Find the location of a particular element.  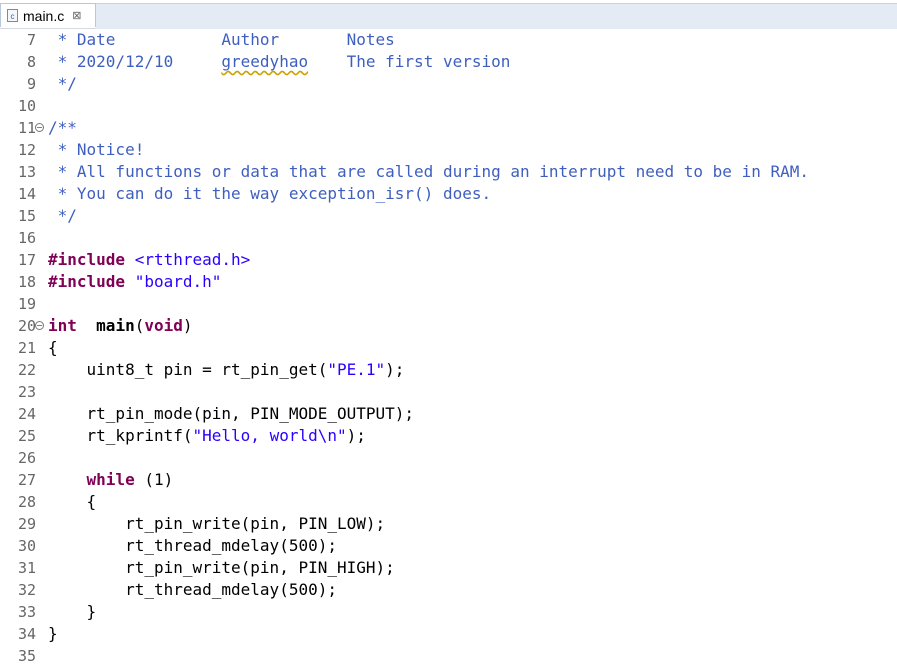

code-line: 19 is located at coordinates (448, 304).